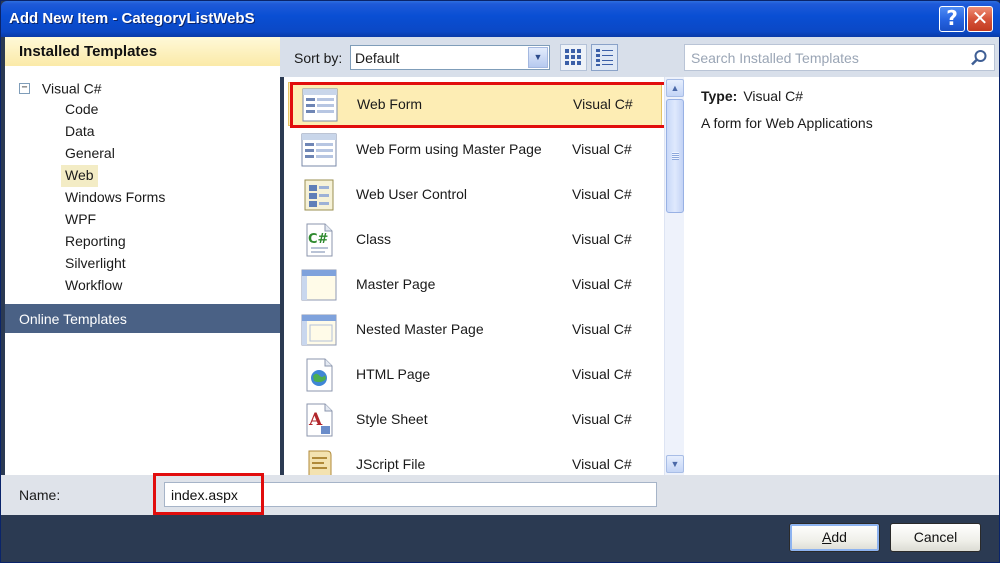  Describe the element at coordinates (450, 57) in the screenshot. I see `sort-by-dropdown: Default ▼` at that location.